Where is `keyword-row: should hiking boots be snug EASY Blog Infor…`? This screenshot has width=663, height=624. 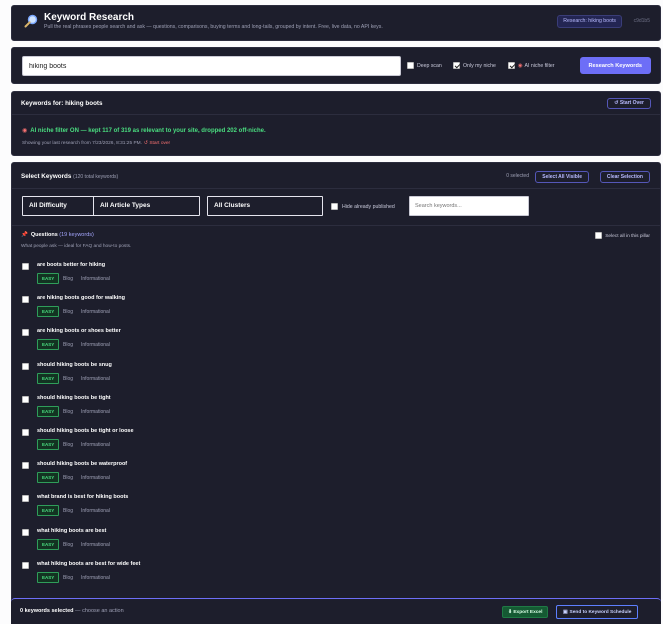 keyword-row: should hiking boots be snug EASY Blog Infor… is located at coordinates (337, 376).